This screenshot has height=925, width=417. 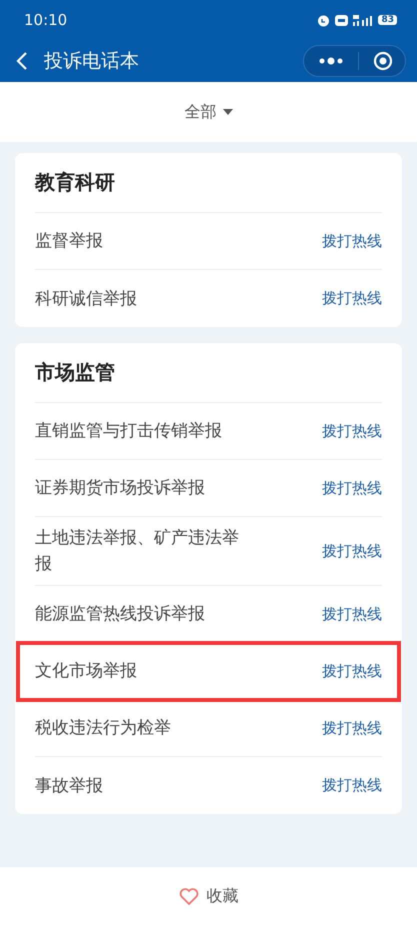 What do you see at coordinates (363, 20) in the screenshot?
I see `signal-icon` at bounding box center [363, 20].